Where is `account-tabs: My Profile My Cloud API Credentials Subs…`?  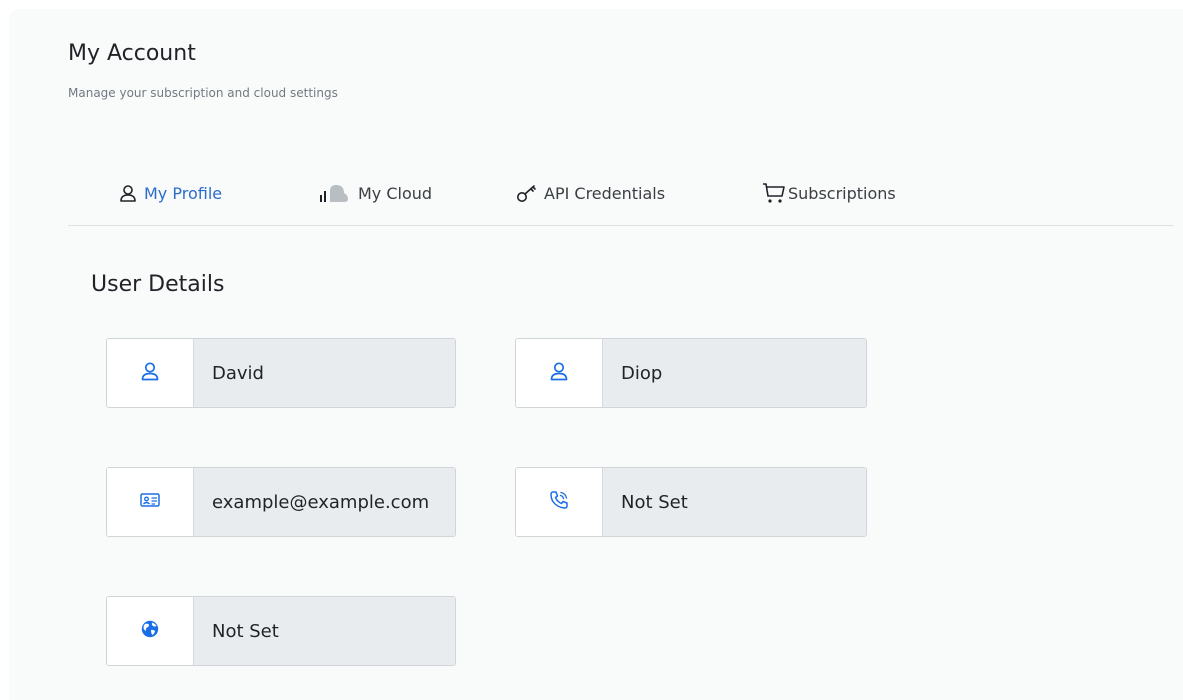
account-tabs: My Profile My Cloud API Credentials Subs… is located at coordinates (621, 198).